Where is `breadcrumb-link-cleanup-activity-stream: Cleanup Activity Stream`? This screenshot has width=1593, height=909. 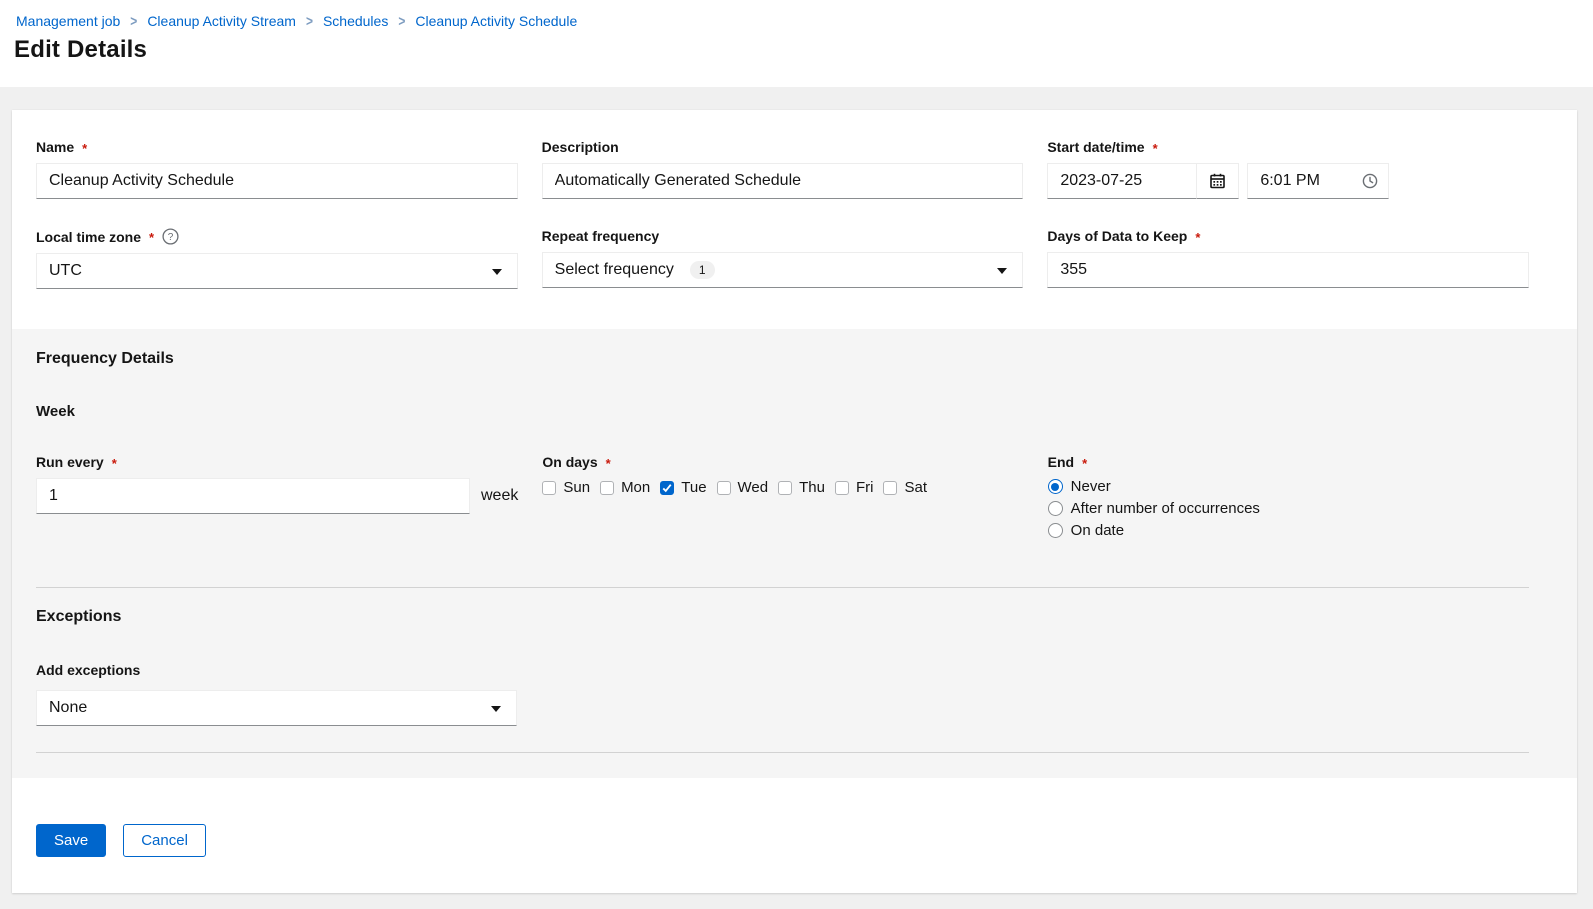 breadcrumb-link-cleanup-activity-stream: Cleanup Activity Stream is located at coordinates (221, 21).